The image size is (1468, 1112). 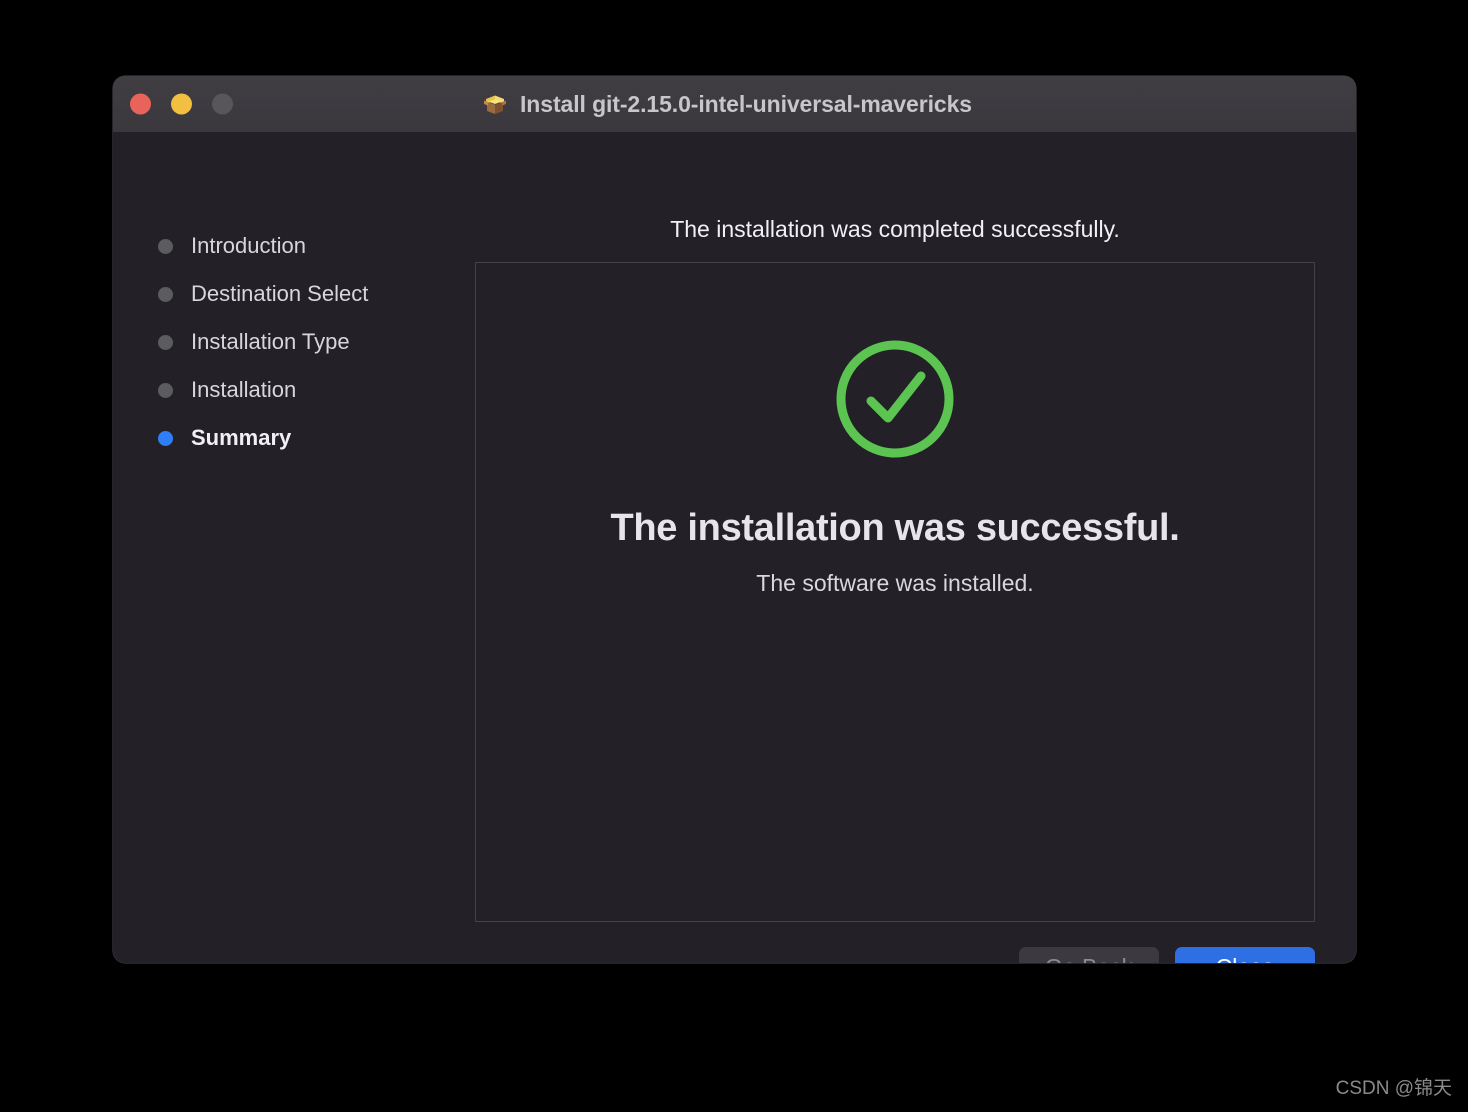 I want to click on sidebar-item-installation-type: Installation Type, so click(x=263, y=342).